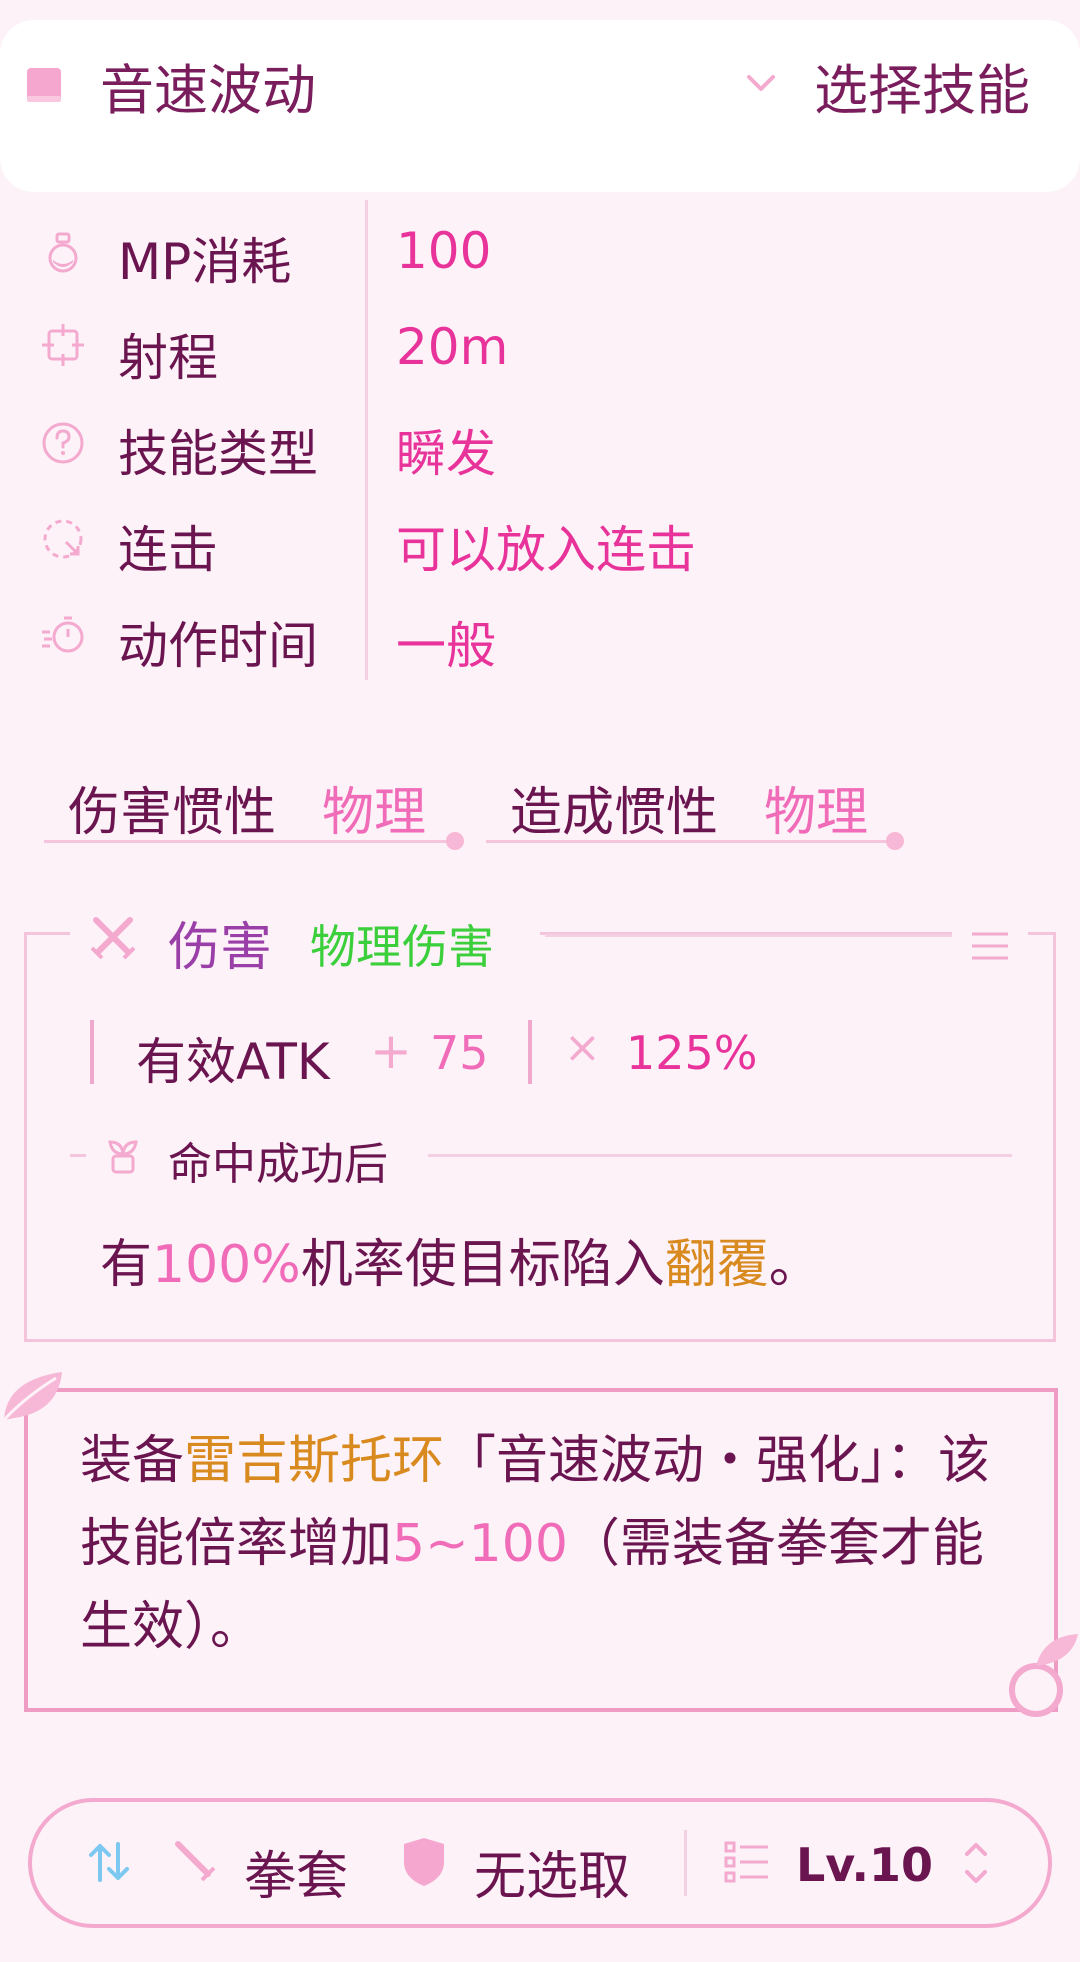 This screenshot has height=1962, width=1080. I want to click on cause-inertia-value: 物理, so click(816, 813).